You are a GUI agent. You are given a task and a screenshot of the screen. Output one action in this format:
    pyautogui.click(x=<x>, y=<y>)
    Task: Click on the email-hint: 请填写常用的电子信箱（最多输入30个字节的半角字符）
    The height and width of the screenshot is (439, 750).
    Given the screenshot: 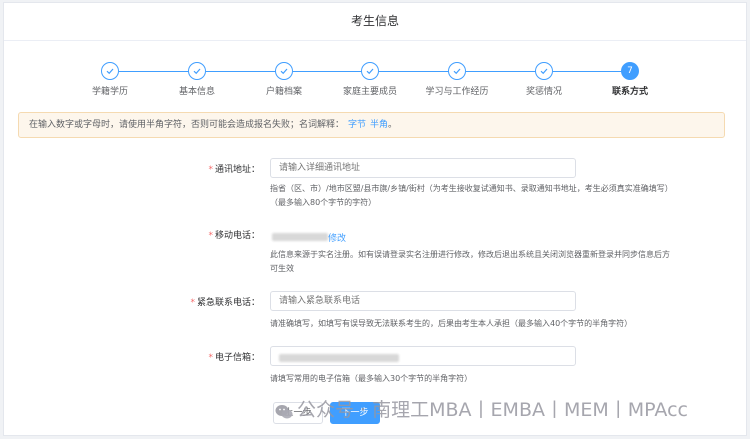 What is the action you would take?
    pyautogui.click(x=371, y=378)
    